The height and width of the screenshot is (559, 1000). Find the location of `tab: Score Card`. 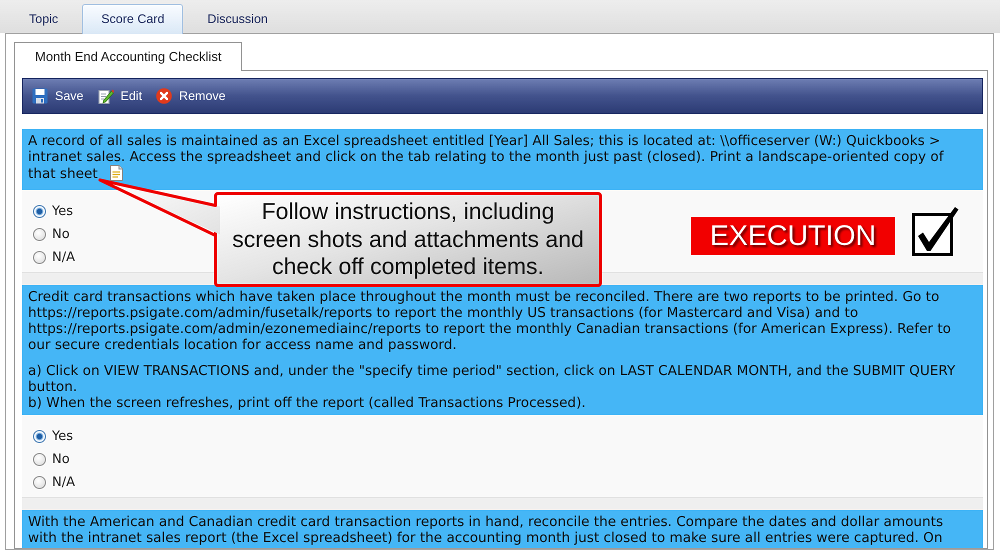

tab: Score Card is located at coordinates (133, 19).